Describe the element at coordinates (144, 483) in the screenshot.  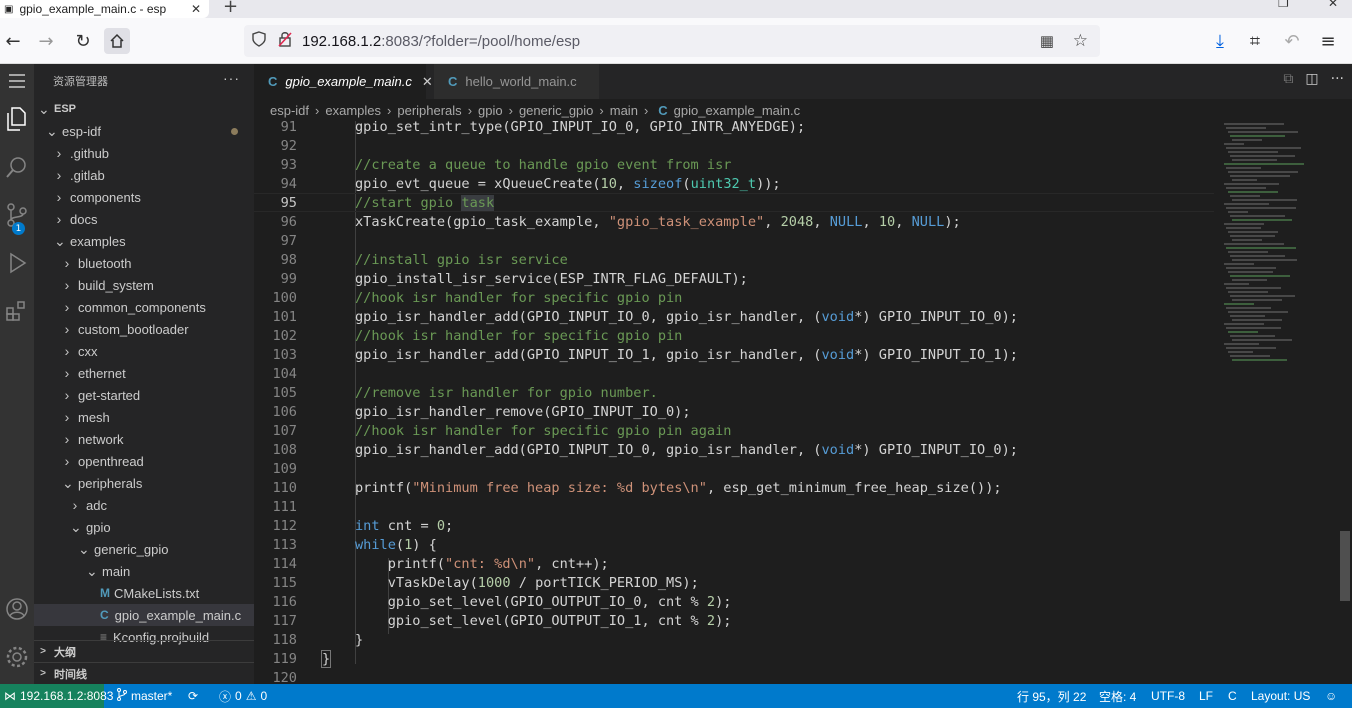
I see `tree-item: ⌄ peripherals` at that location.